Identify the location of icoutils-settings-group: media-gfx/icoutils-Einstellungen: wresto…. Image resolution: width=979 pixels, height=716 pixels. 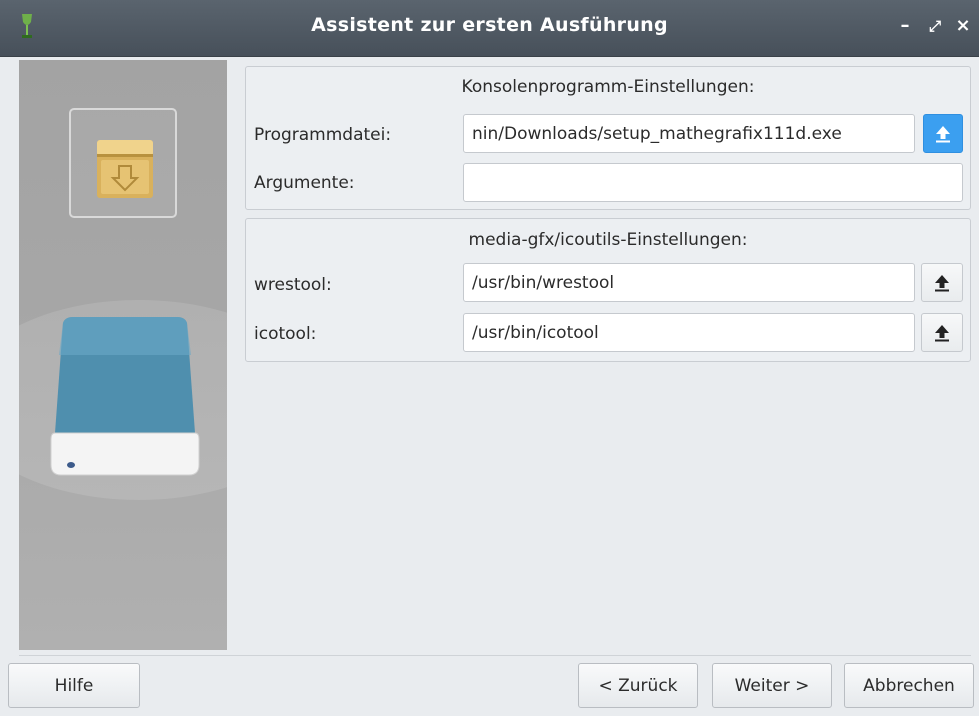
(608, 290).